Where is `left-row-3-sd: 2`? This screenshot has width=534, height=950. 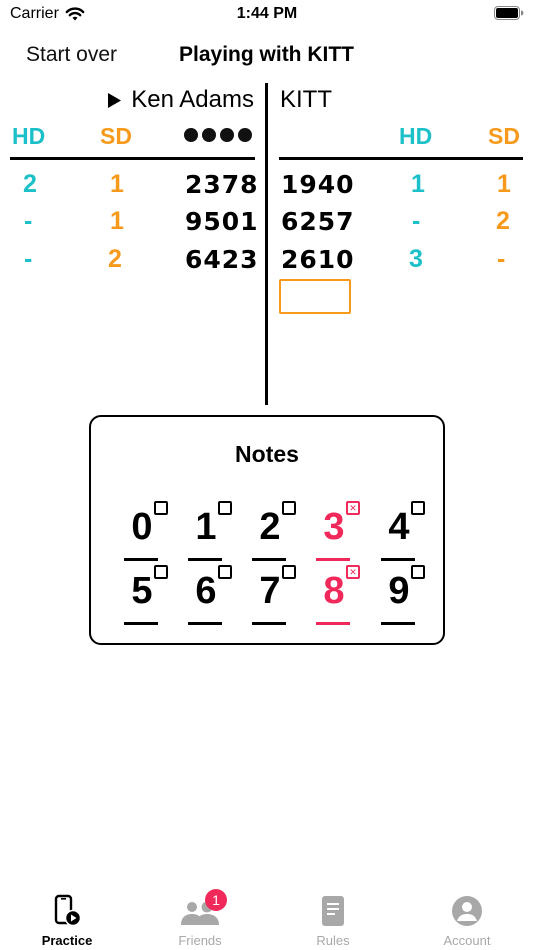 left-row-3-sd: 2 is located at coordinates (115, 259).